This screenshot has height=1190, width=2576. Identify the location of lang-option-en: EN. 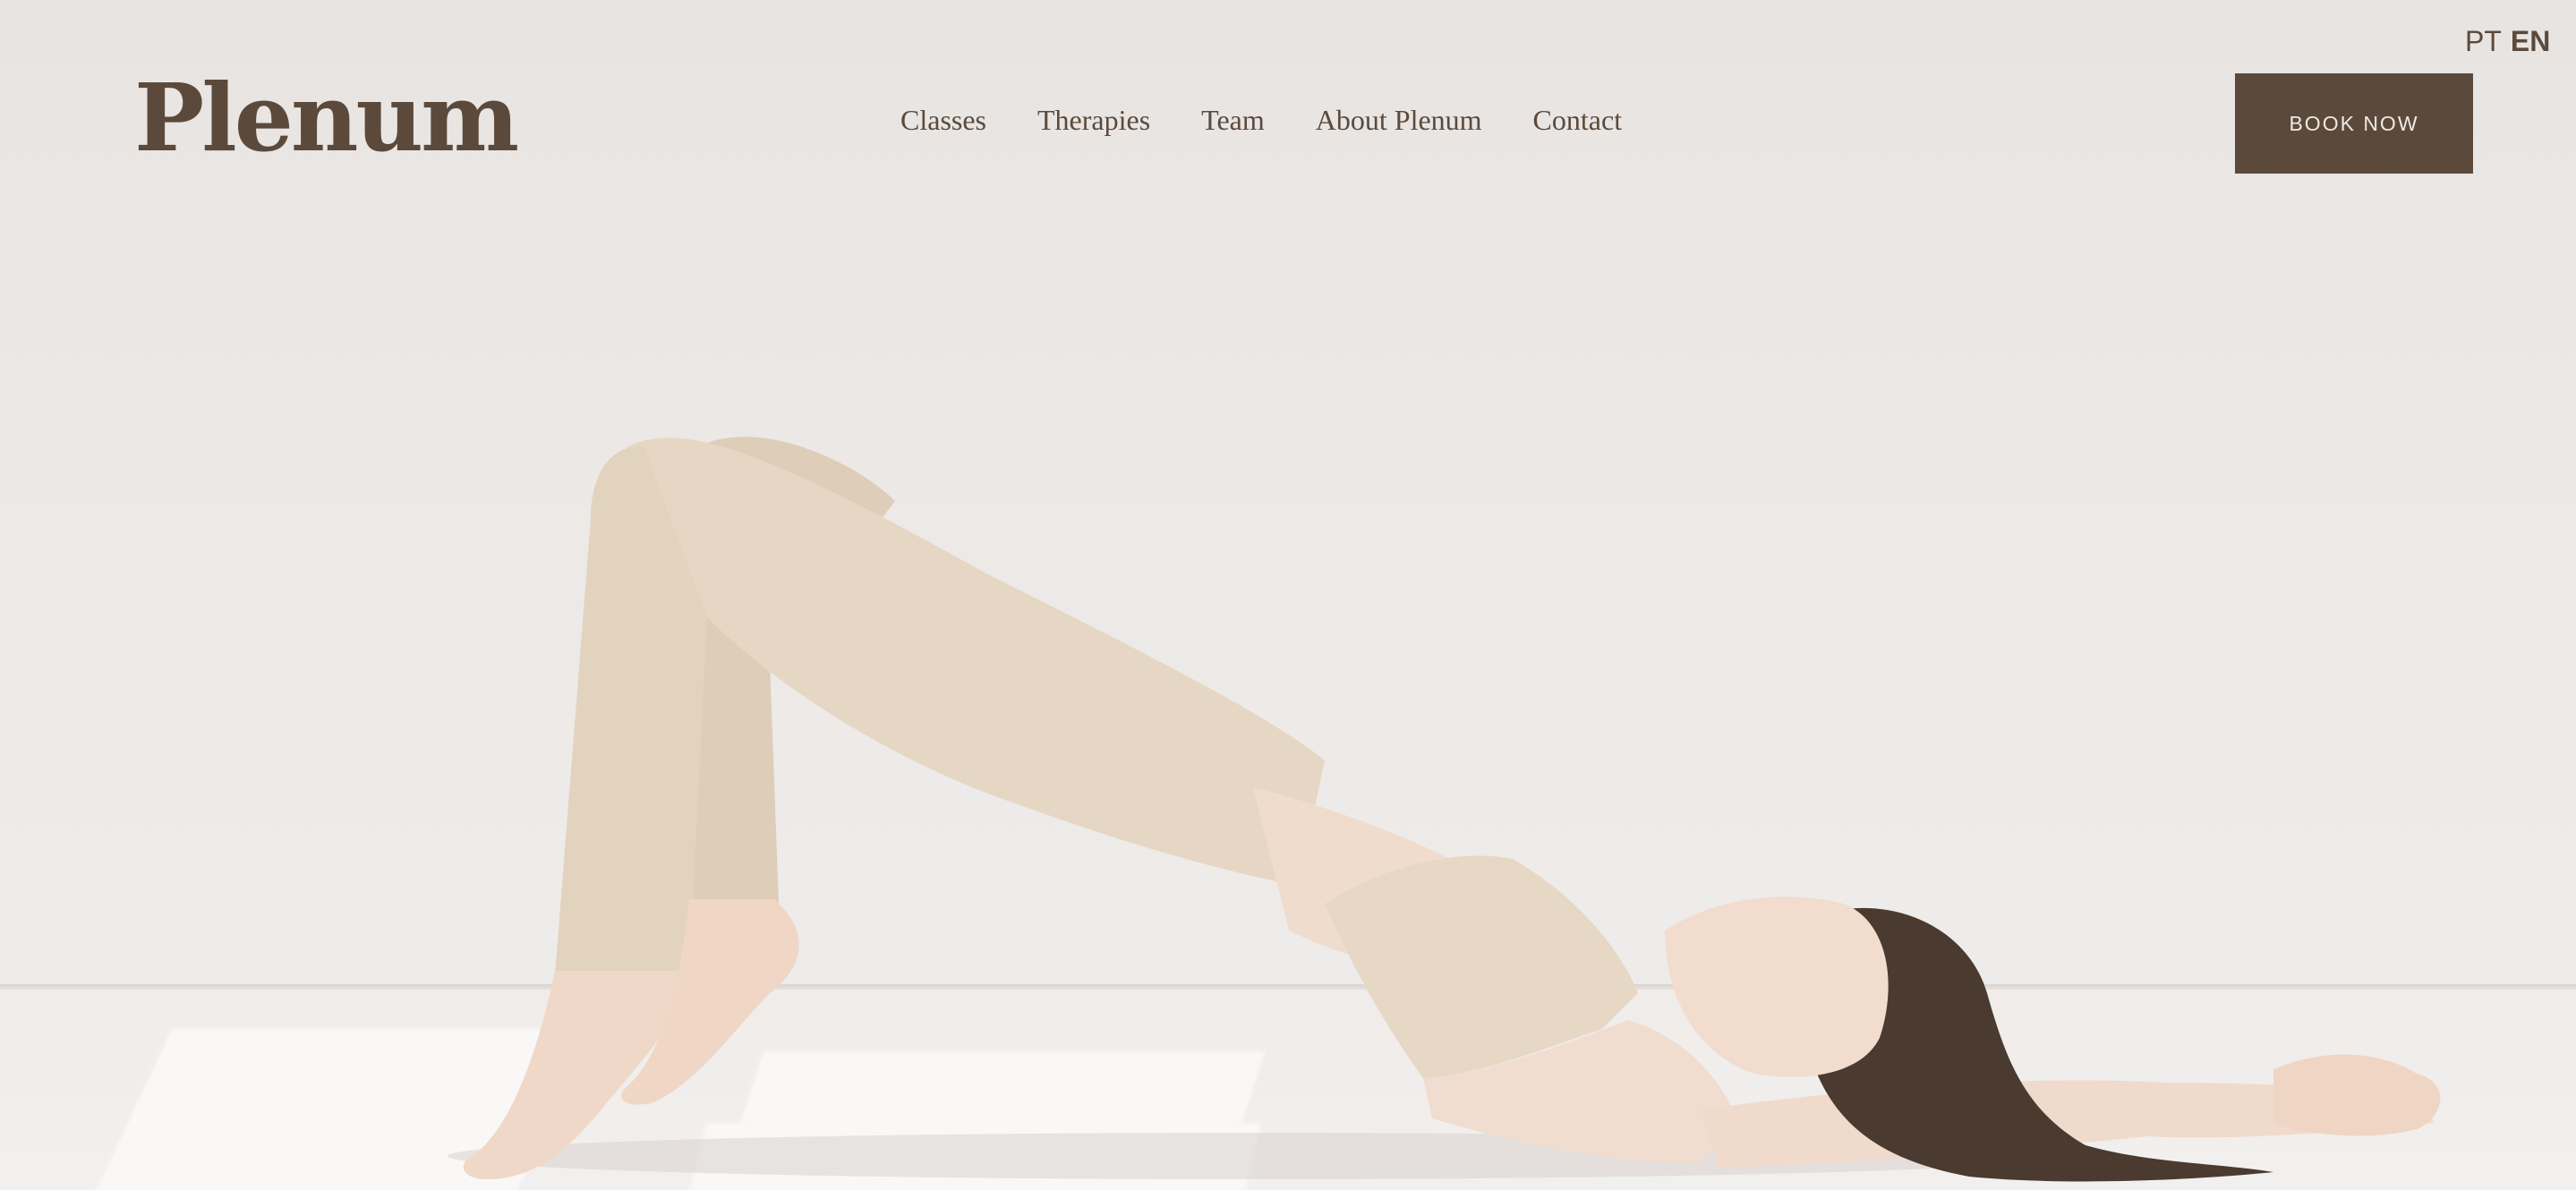
(2530, 41).